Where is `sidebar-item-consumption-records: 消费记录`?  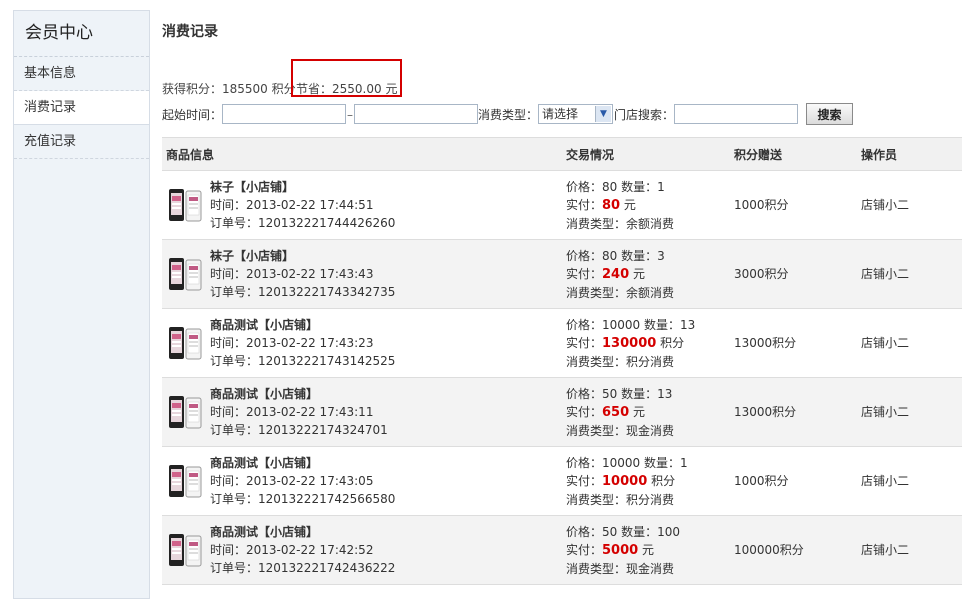 sidebar-item-consumption-records: 消费记录 is located at coordinates (81, 108).